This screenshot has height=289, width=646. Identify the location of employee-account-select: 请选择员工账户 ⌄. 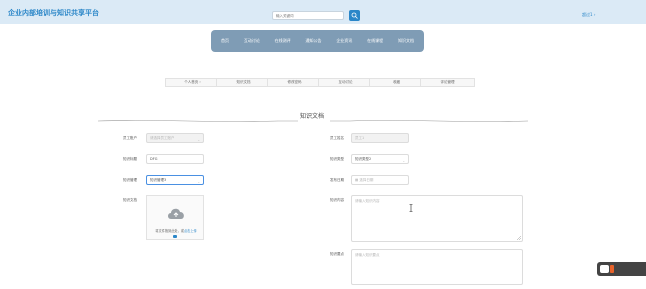
(175, 138).